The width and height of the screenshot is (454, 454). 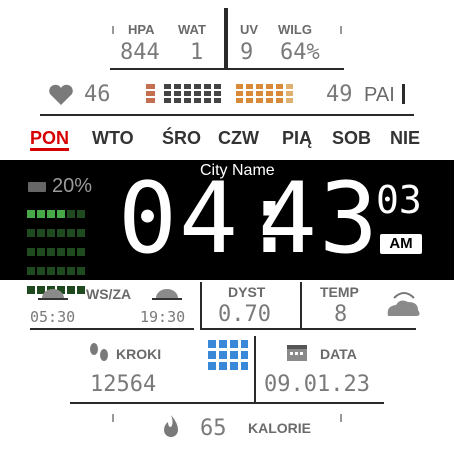 I want to click on uv-label: UV, so click(x=249, y=29).